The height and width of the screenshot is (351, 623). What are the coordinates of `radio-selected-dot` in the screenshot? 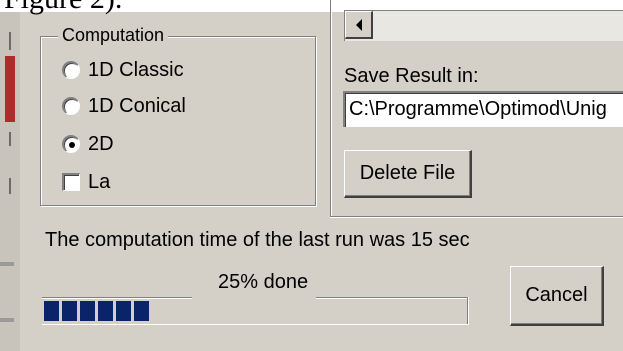 It's located at (72, 145).